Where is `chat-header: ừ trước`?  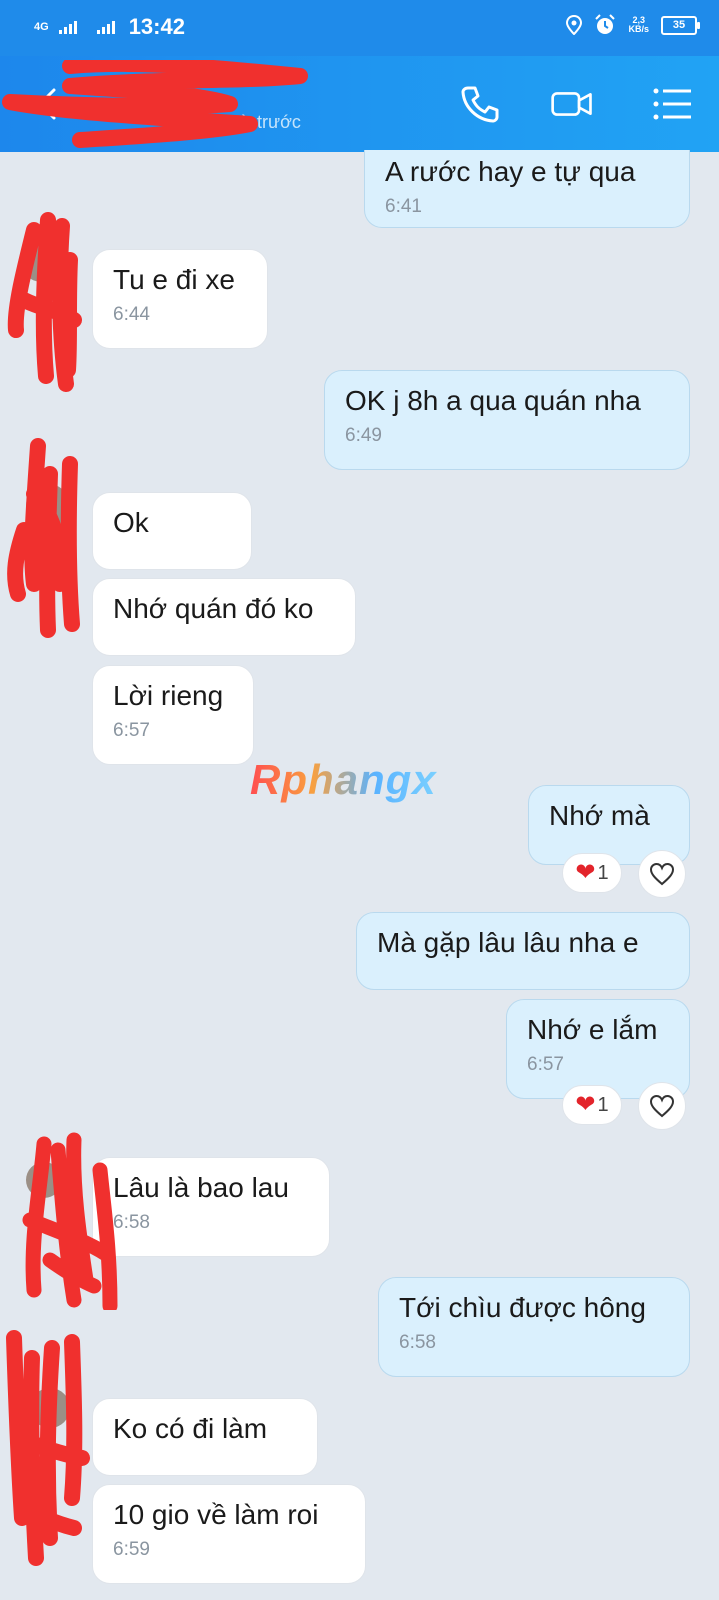
chat-header: ừ trước is located at coordinates (359, 104).